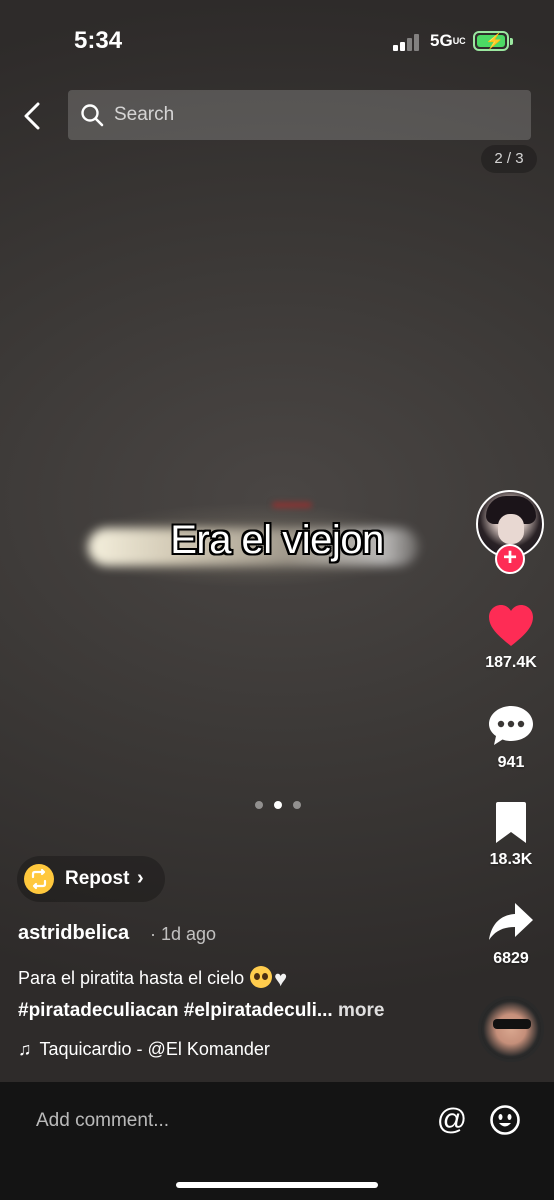 Image resolution: width=554 pixels, height=1200 pixels. Describe the element at coordinates (97, 878) in the screenshot. I see `repost-label: Repost` at that location.